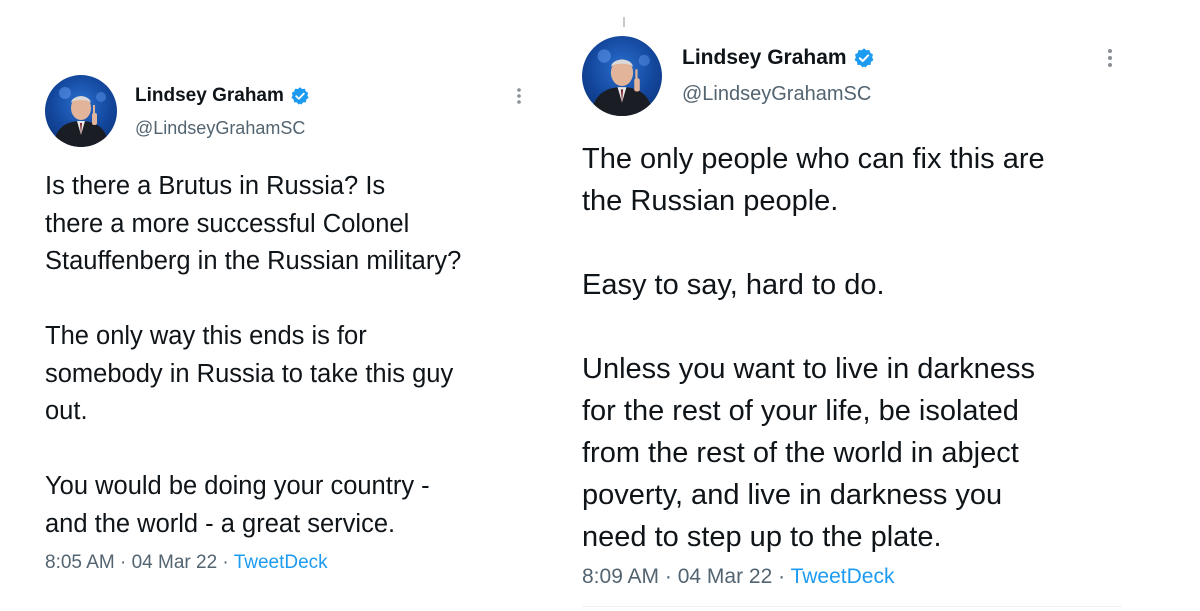 Image resolution: width=1200 pixels, height=611 pixels. I want to click on tweet-paragraph: Easy to say, hard to do., so click(813, 285).